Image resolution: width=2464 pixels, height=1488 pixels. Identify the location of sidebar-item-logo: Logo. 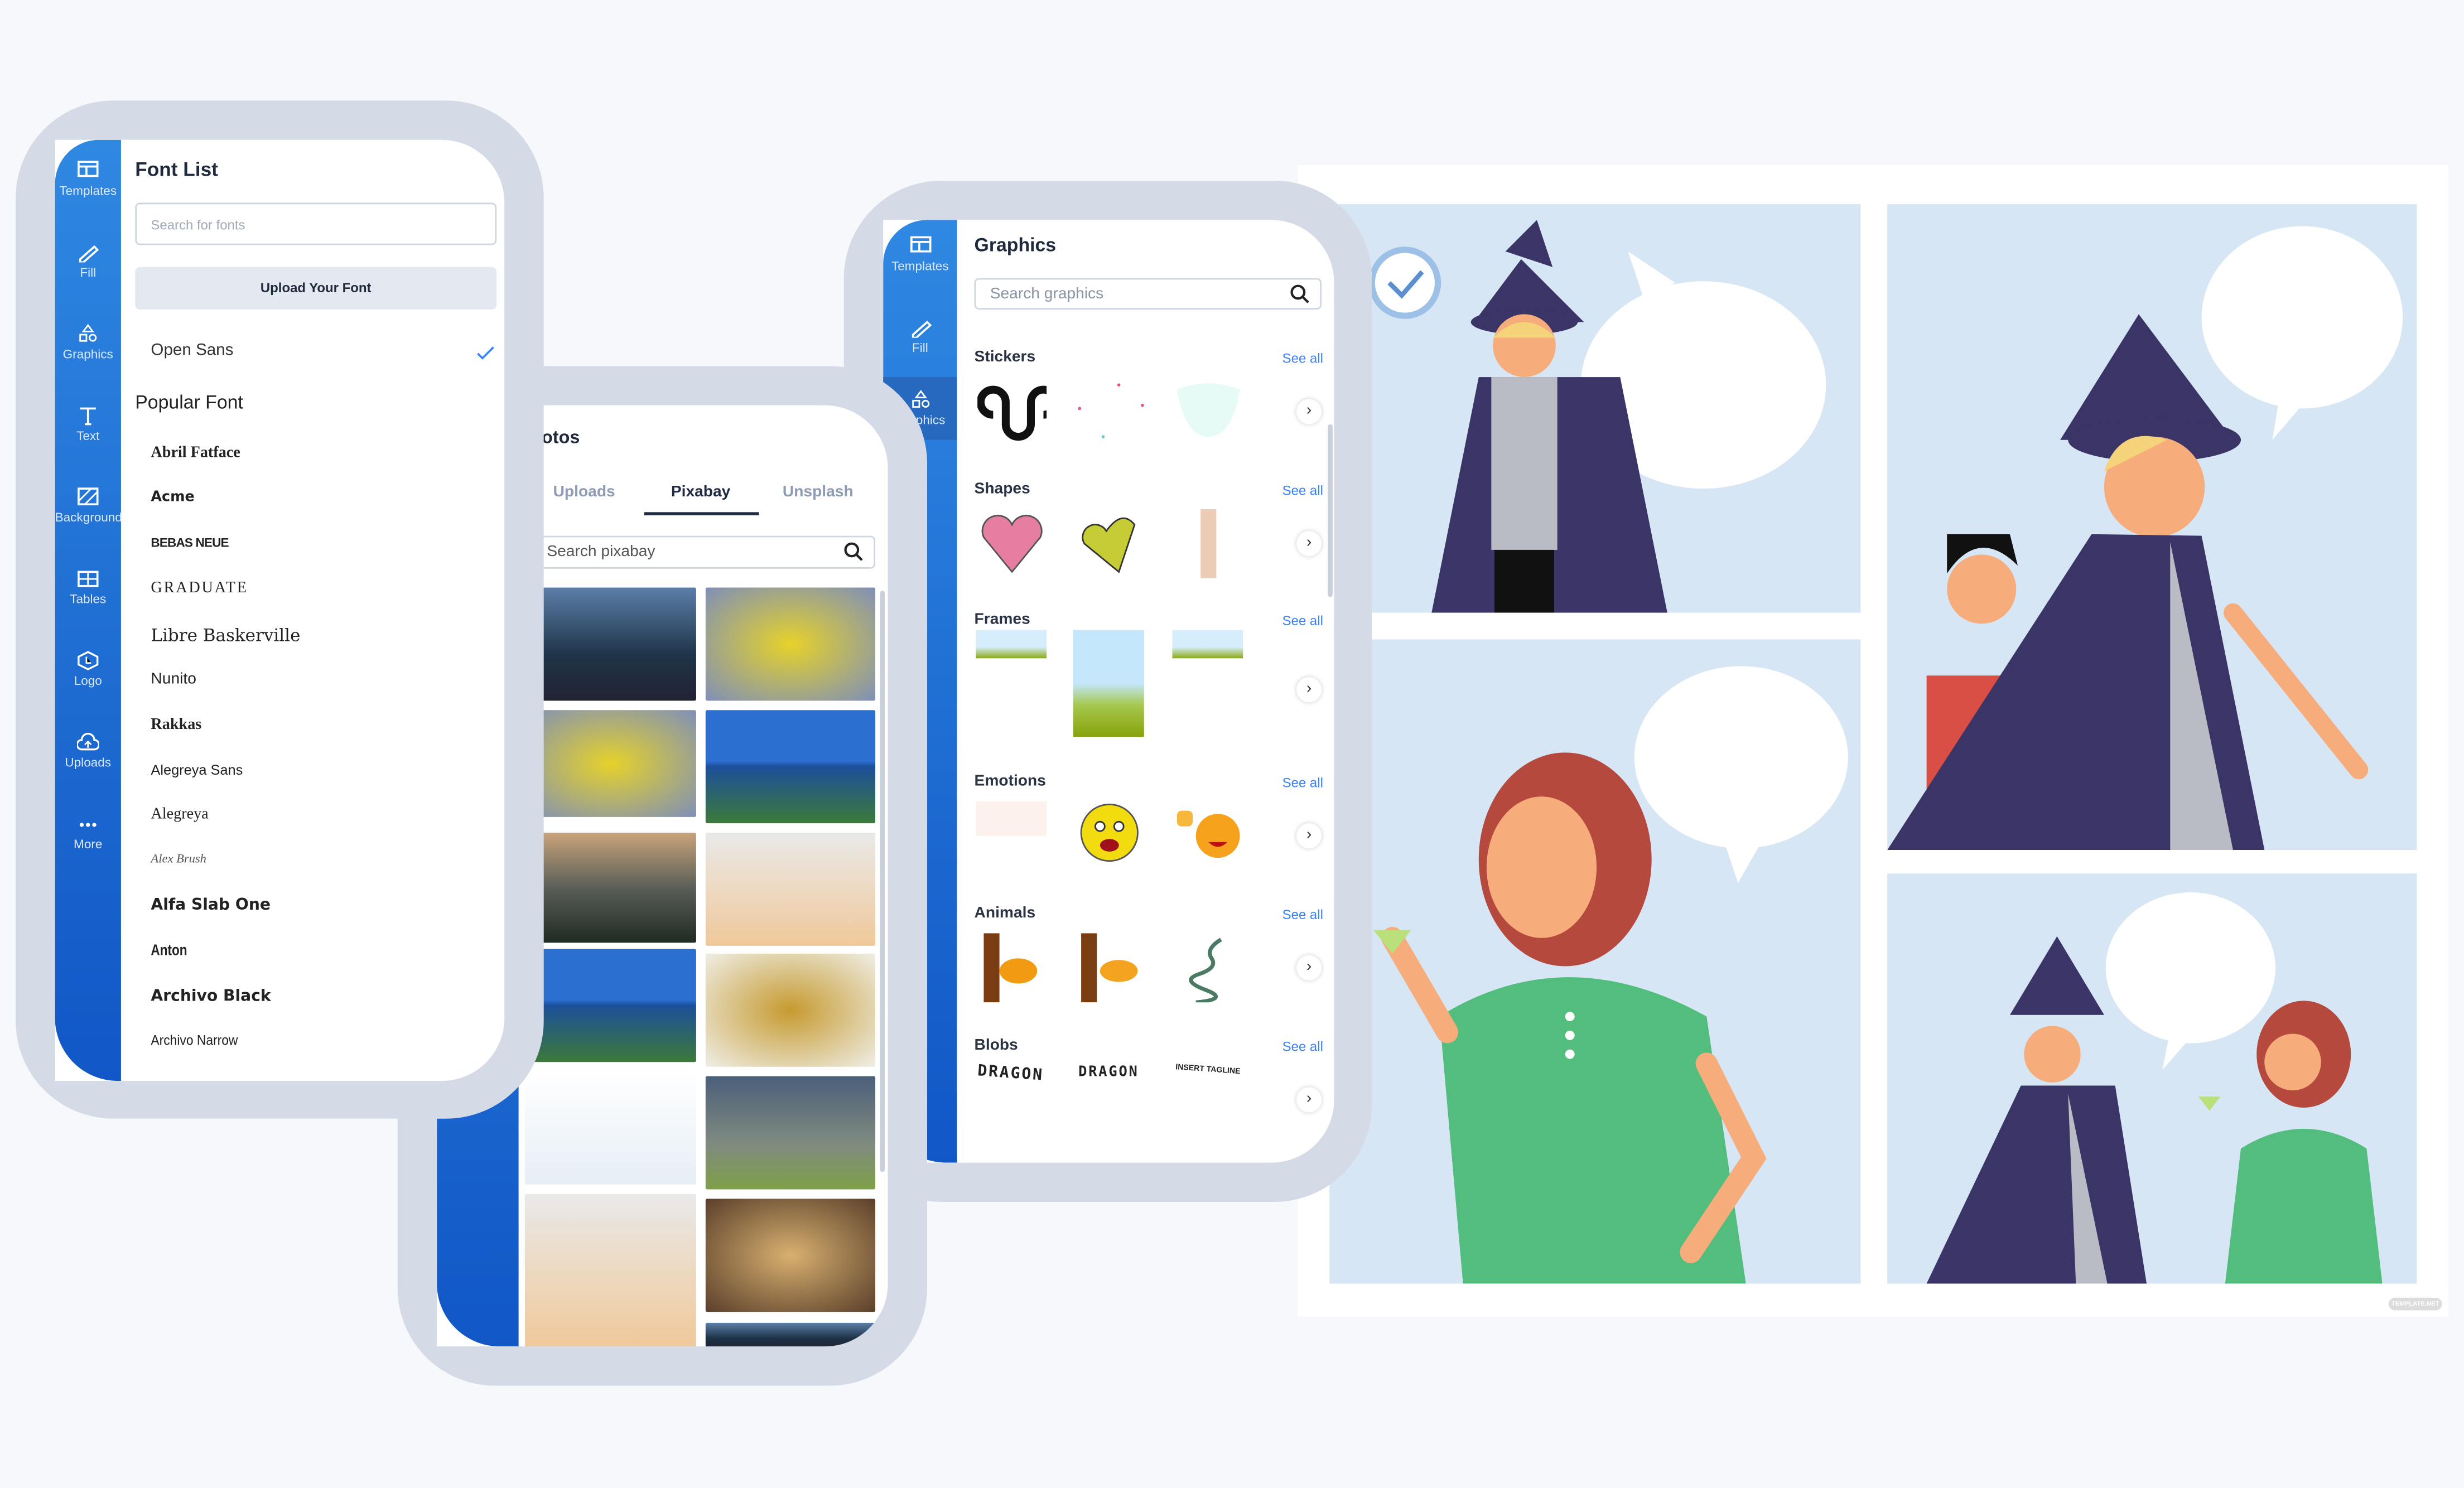
(88, 669).